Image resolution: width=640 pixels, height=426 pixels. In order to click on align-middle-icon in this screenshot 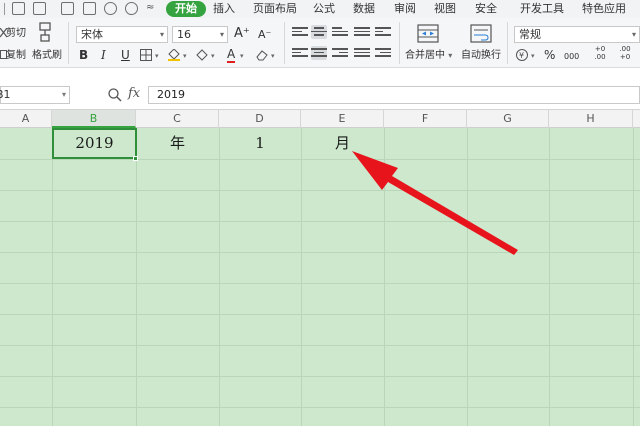, I will do `click(319, 32)`.